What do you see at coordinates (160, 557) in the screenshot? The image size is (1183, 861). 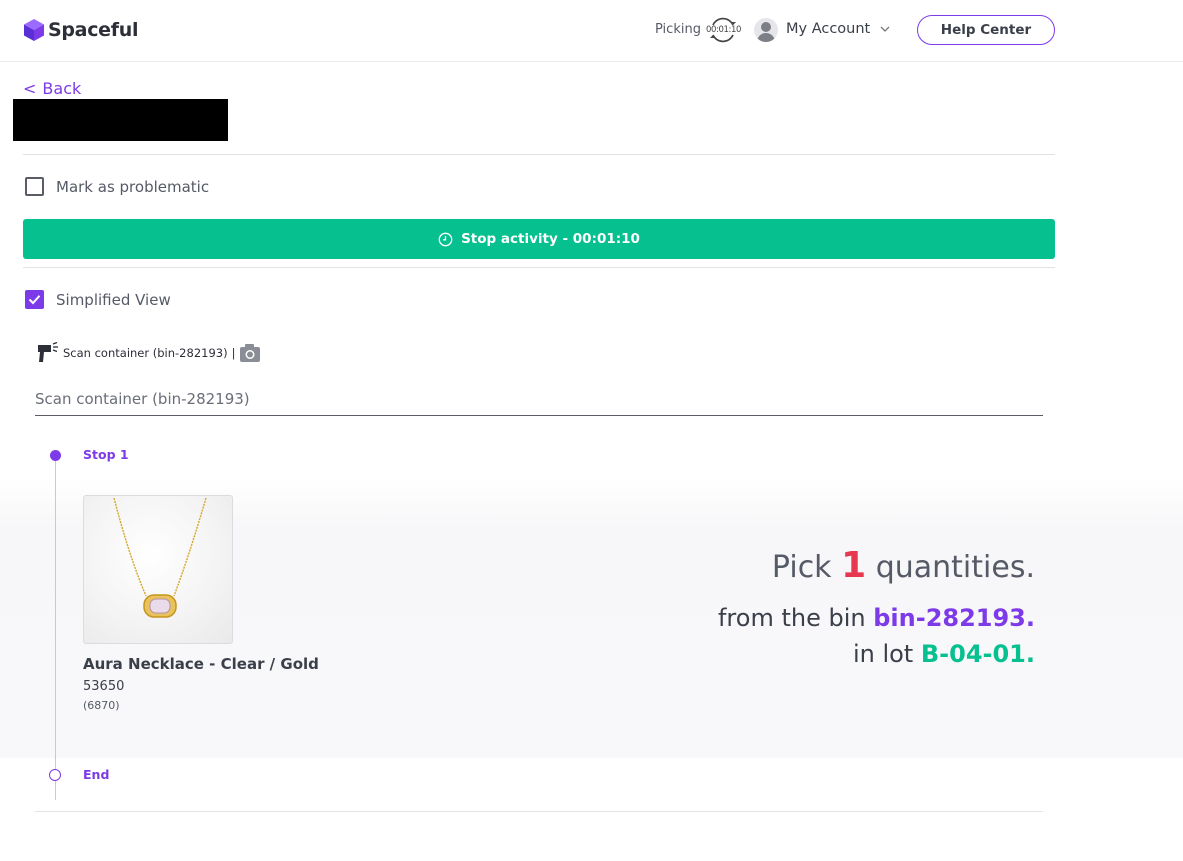 I see `necklace-image-icon` at bounding box center [160, 557].